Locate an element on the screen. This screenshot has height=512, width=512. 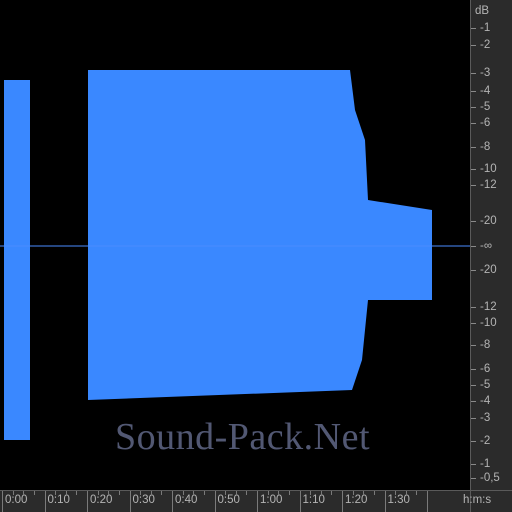
db-label-lower: -12 is located at coordinates (488, 307).